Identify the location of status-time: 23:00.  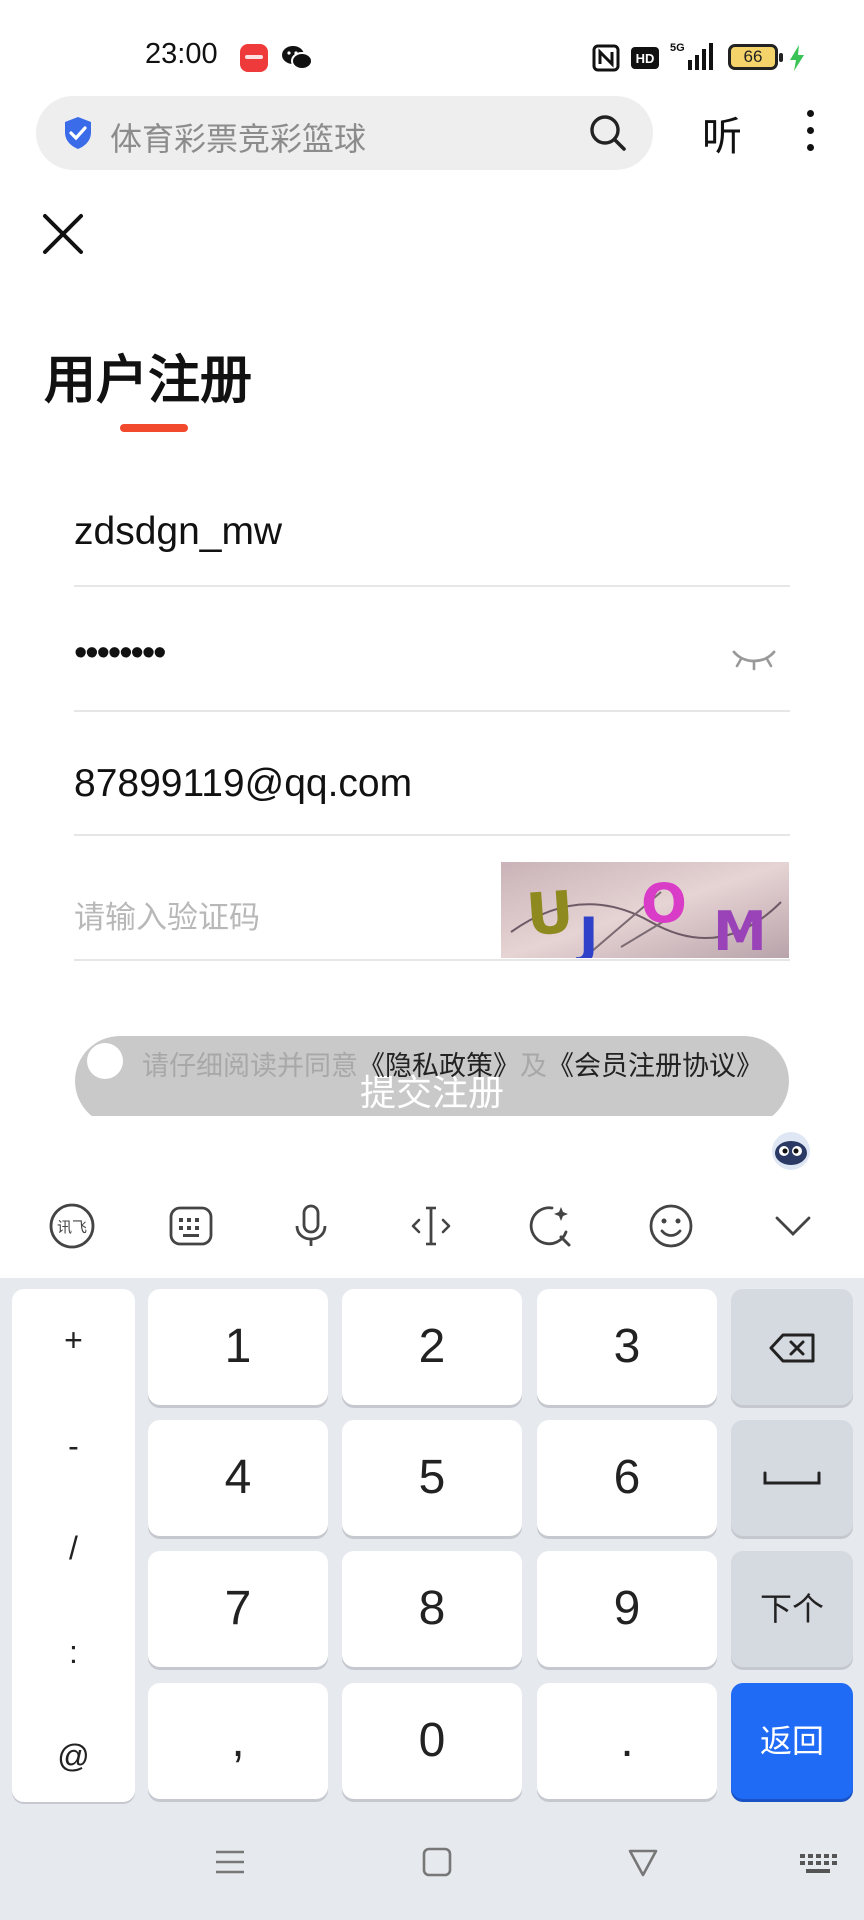
(181, 54).